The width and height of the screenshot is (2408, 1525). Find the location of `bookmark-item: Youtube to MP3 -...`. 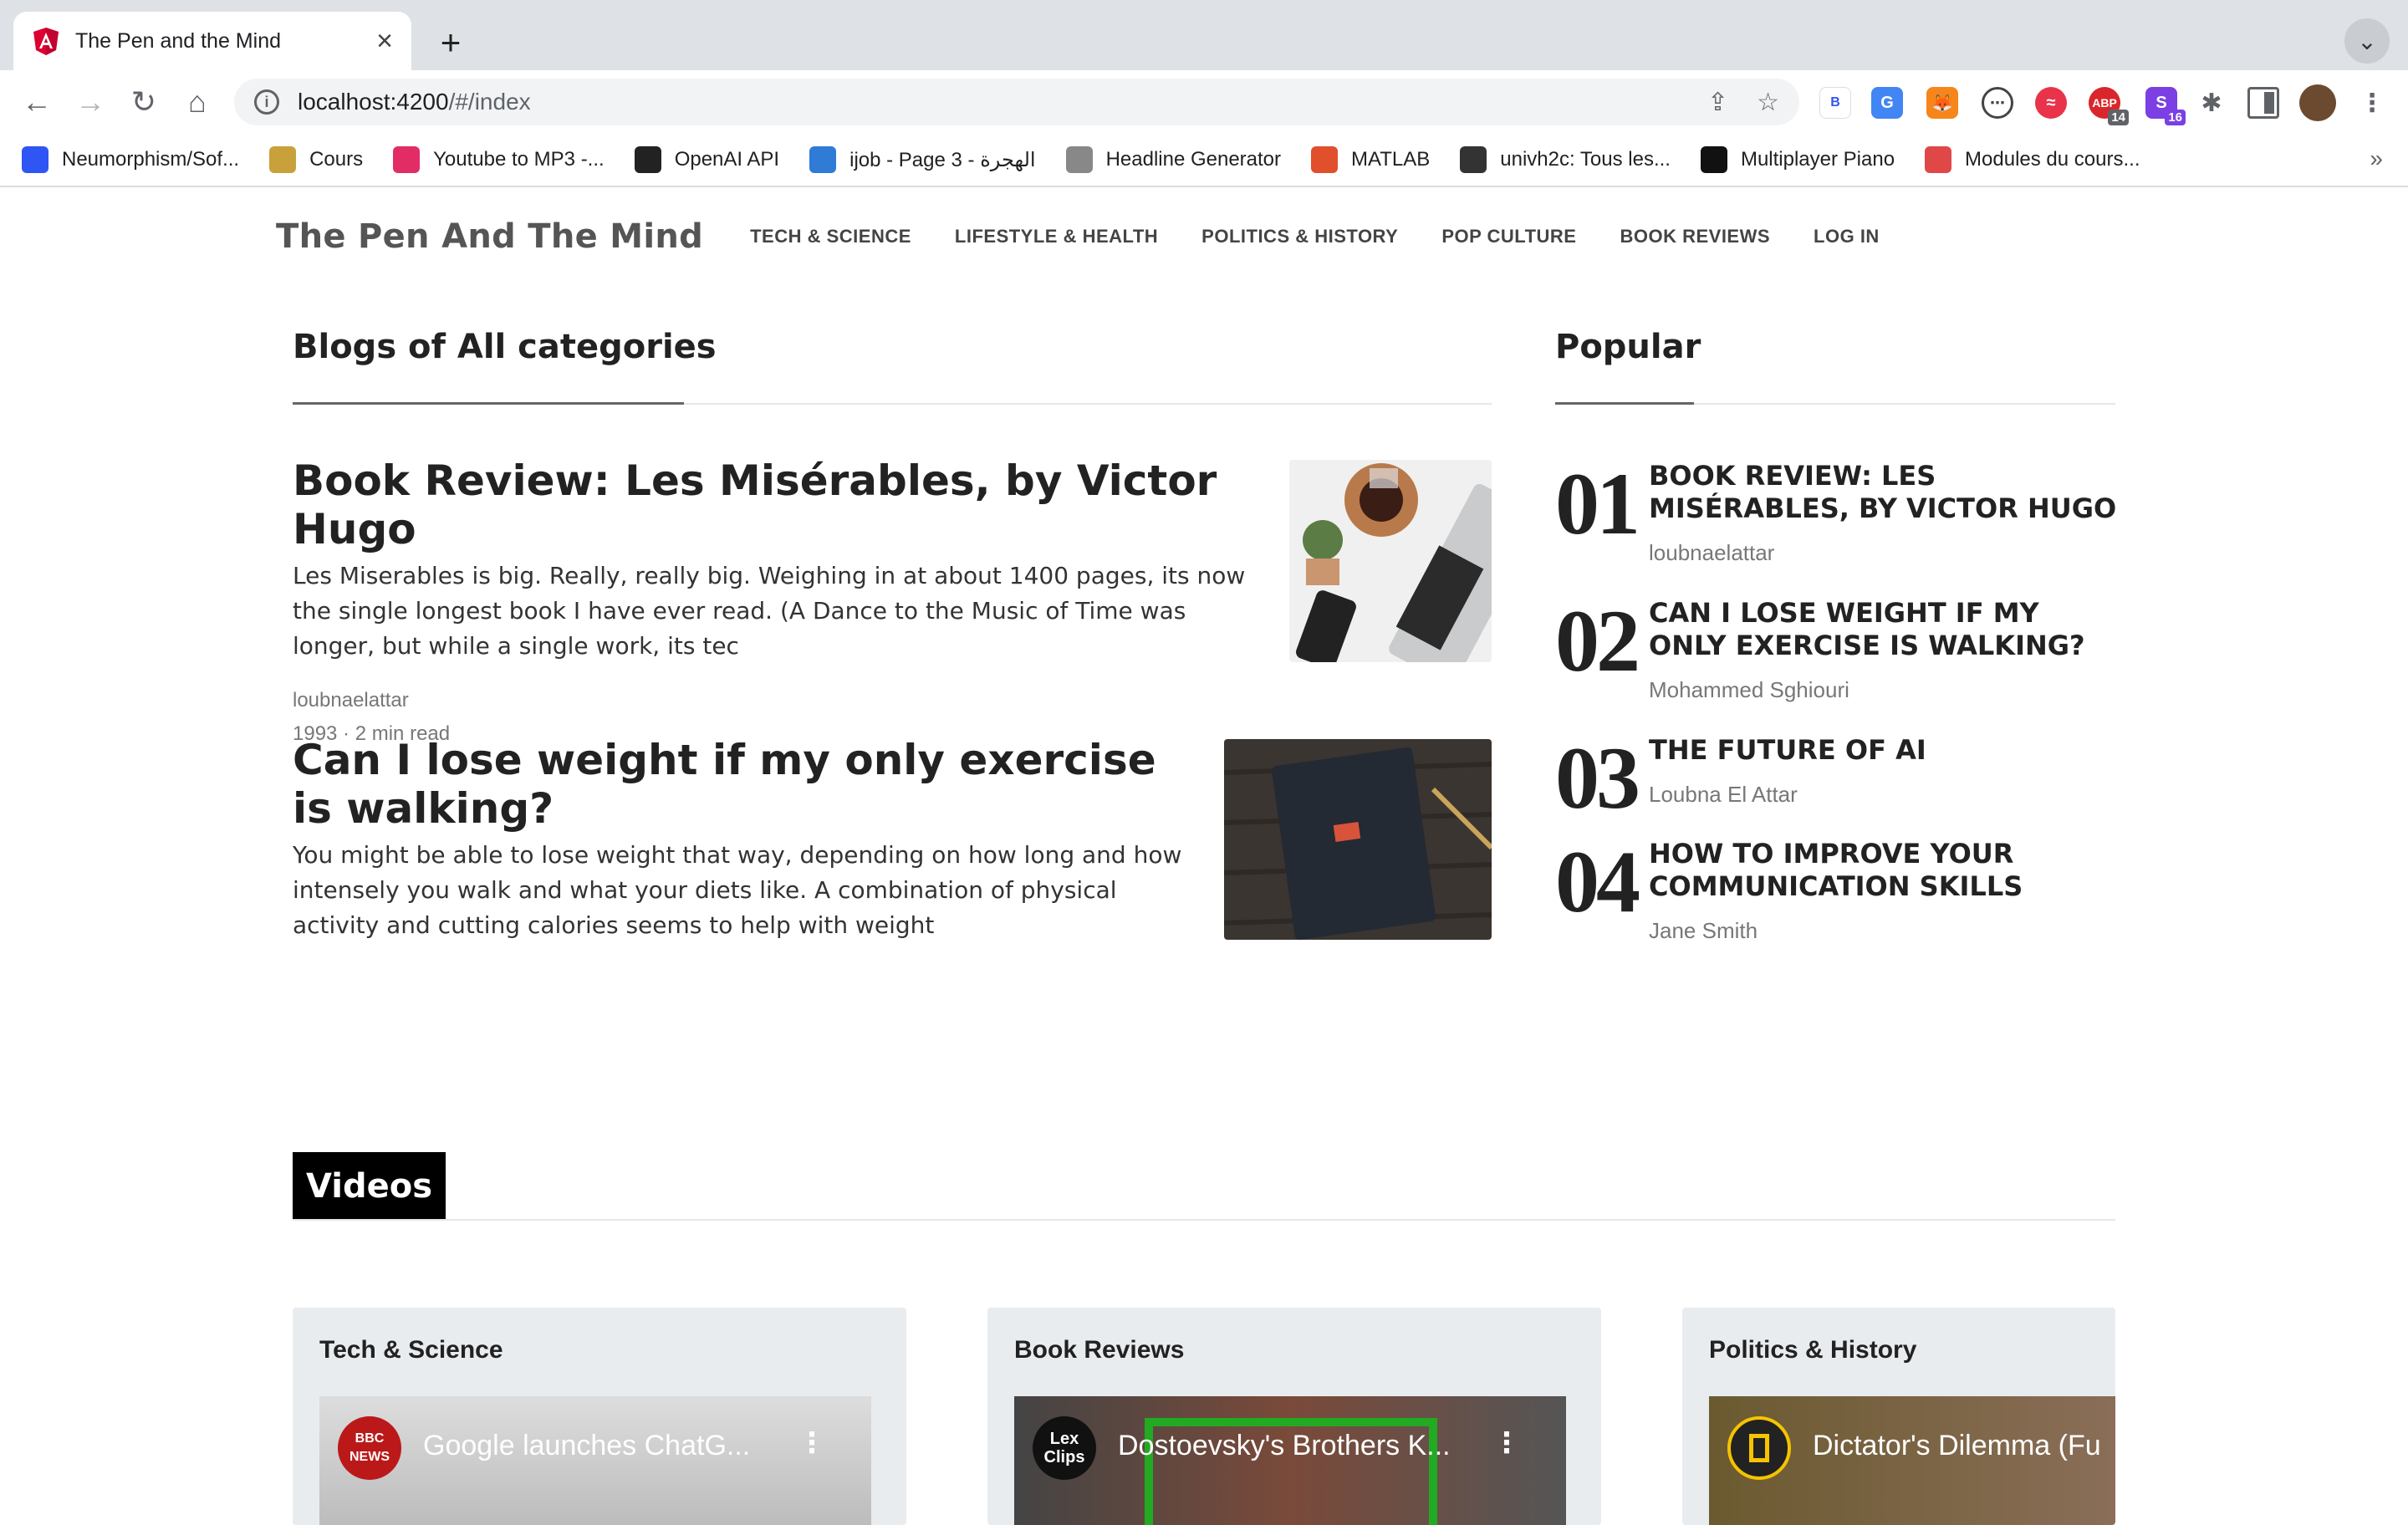

bookmark-item: Youtube to MP3 -... is located at coordinates (499, 159).